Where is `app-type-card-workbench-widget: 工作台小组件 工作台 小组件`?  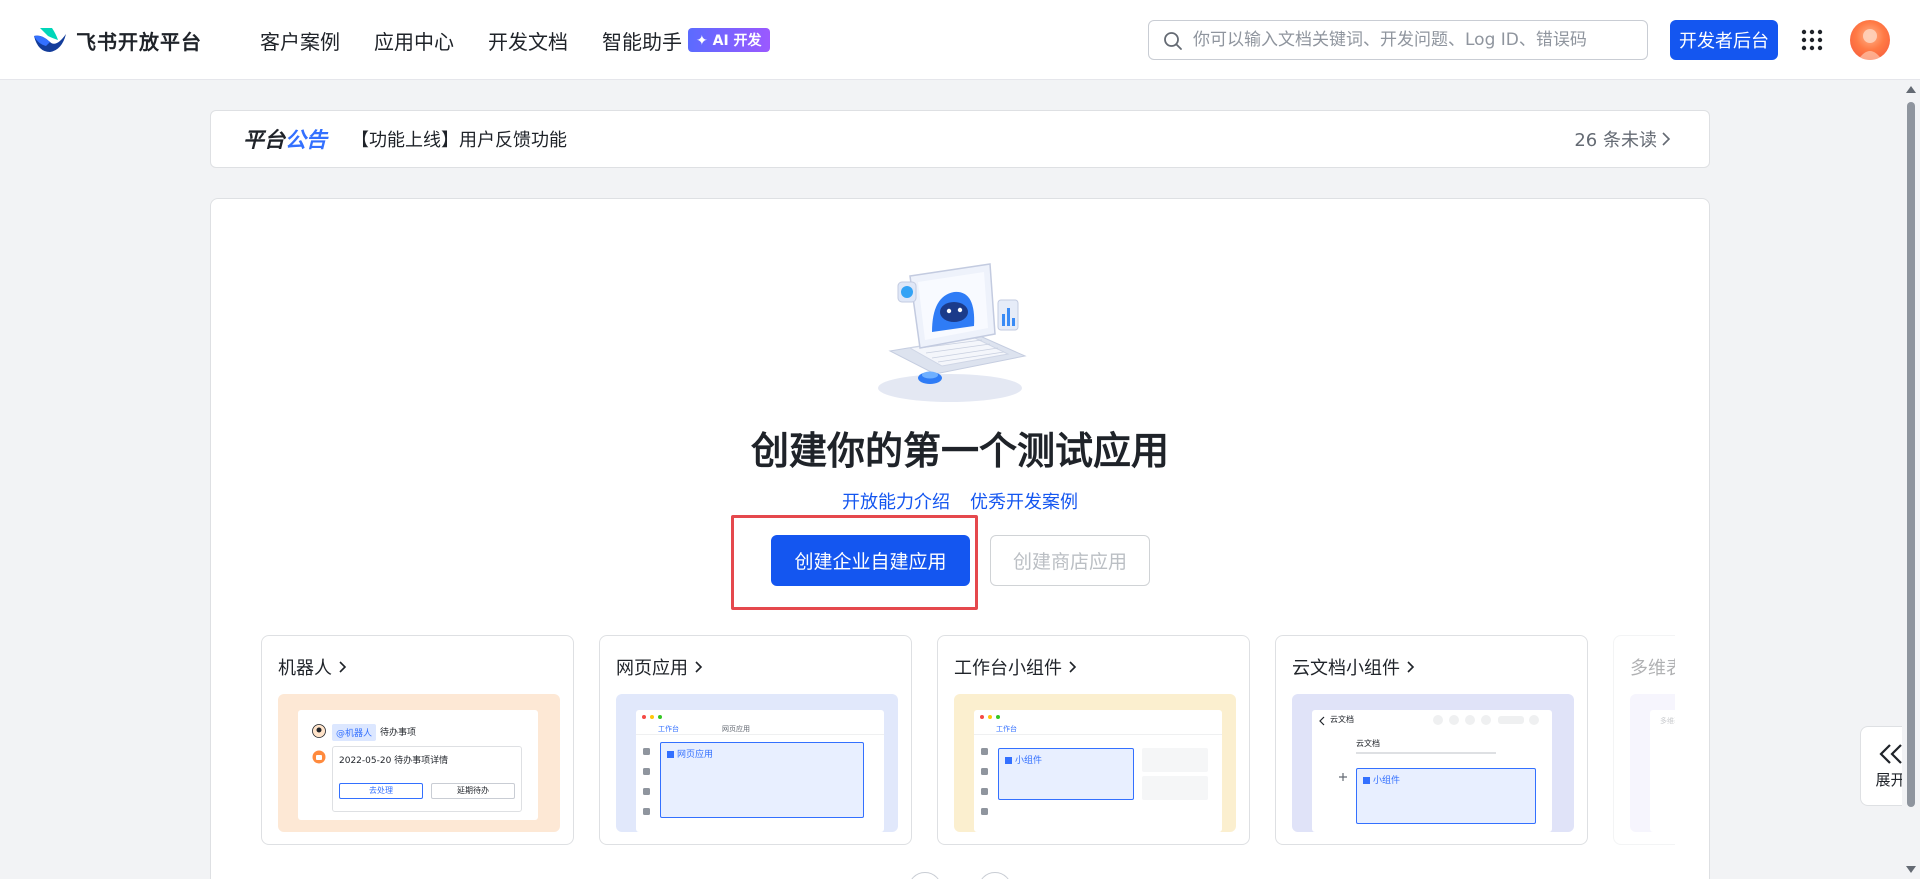
app-type-card-workbench-widget: 工作台小组件 工作台 小组件 is located at coordinates (1093, 740).